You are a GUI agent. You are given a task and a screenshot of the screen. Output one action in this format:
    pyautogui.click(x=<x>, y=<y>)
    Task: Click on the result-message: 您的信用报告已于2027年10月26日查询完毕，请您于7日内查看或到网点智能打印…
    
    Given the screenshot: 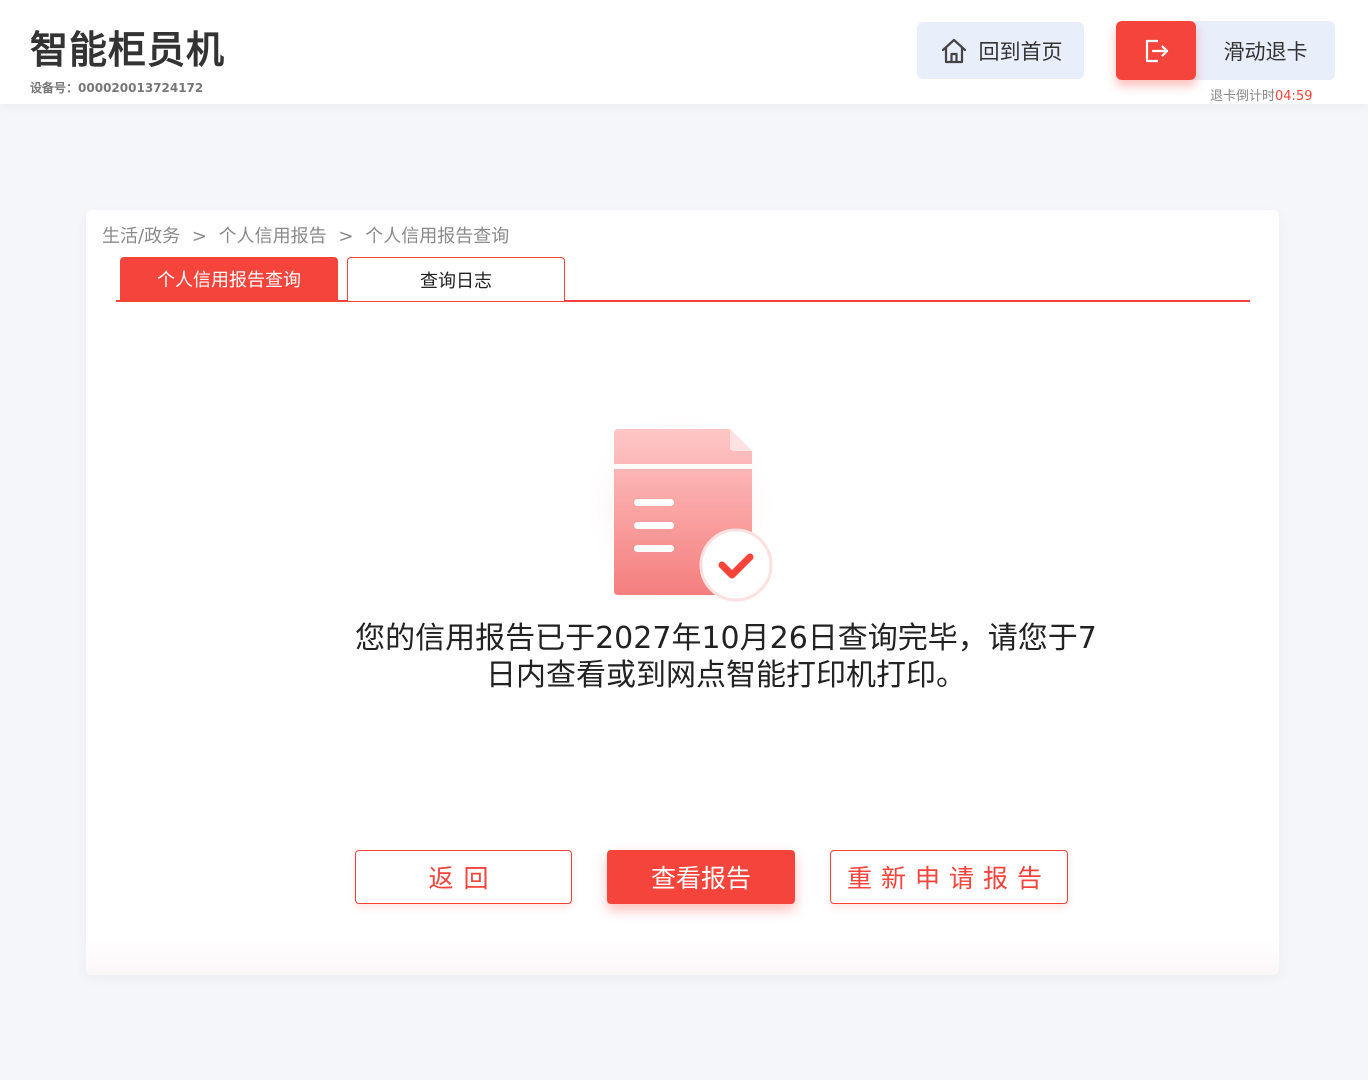 What is the action you would take?
    pyautogui.click(x=726, y=657)
    